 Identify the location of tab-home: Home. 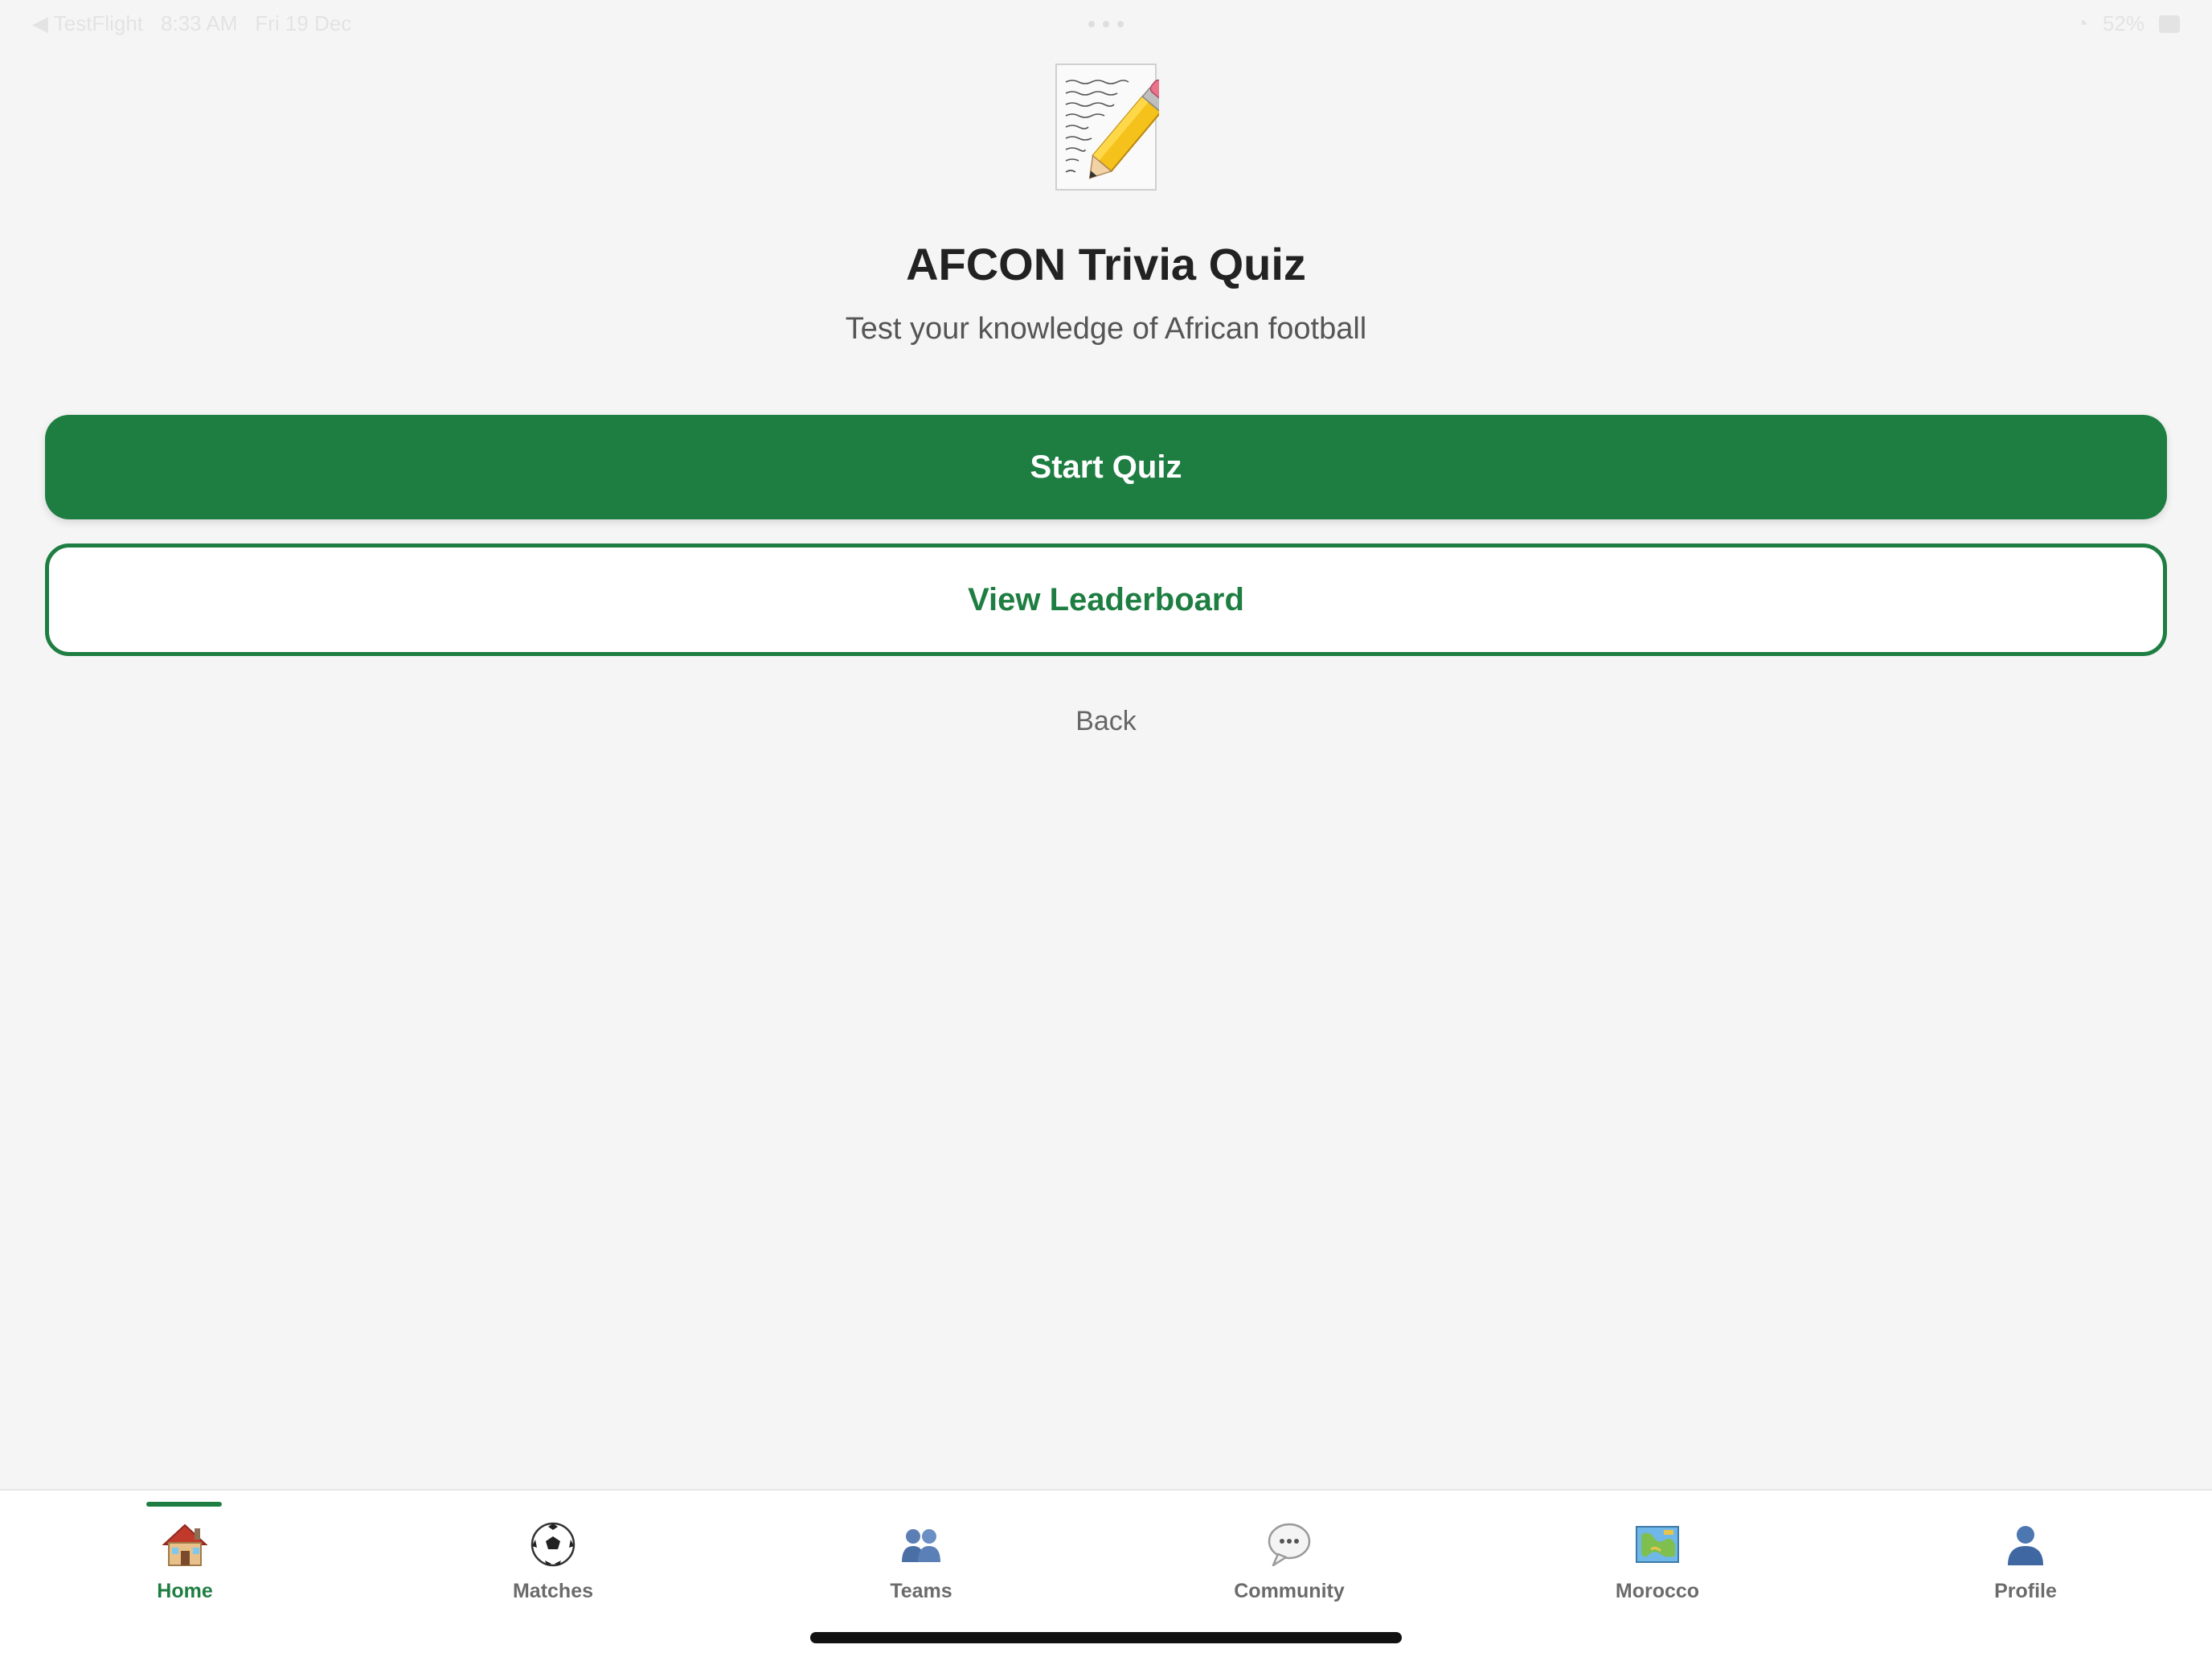
(185, 1555).